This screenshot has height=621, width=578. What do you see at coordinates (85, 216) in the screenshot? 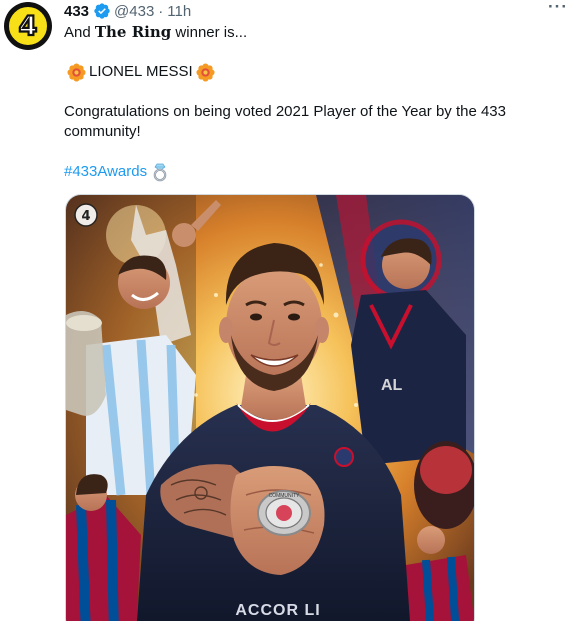
I see `image-watermark: 4` at bounding box center [85, 216].